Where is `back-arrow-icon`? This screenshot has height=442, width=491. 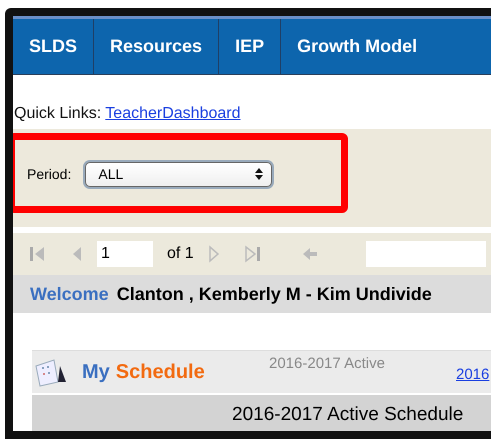 back-arrow-icon is located at coordinates (310, 254).